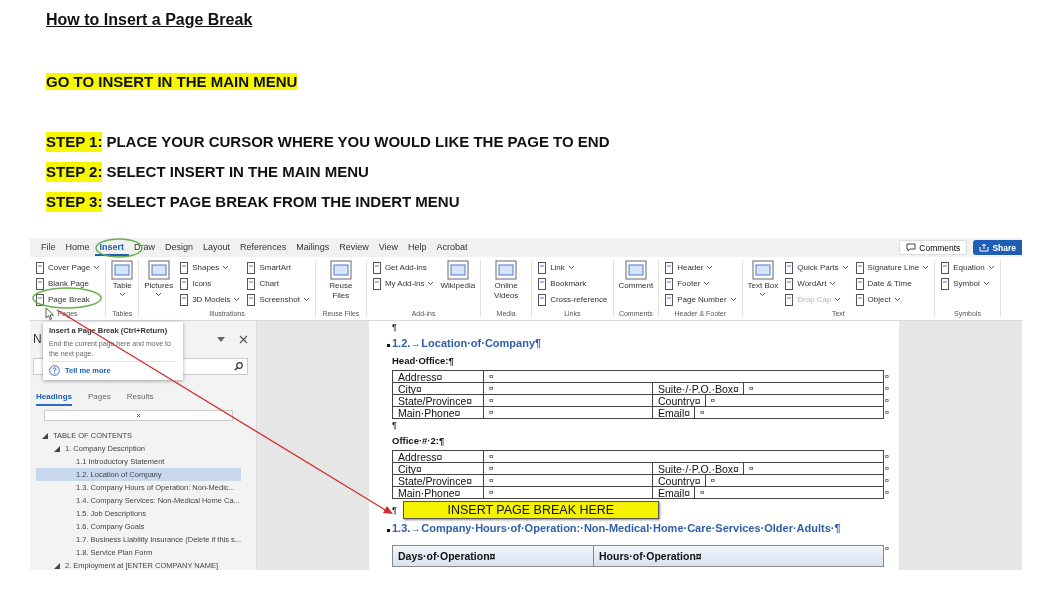  What do you see at coordinates (572, 299) in the screenshot?
I see `ribbon-button: Cross-reference` at bounding box center [572, 299].